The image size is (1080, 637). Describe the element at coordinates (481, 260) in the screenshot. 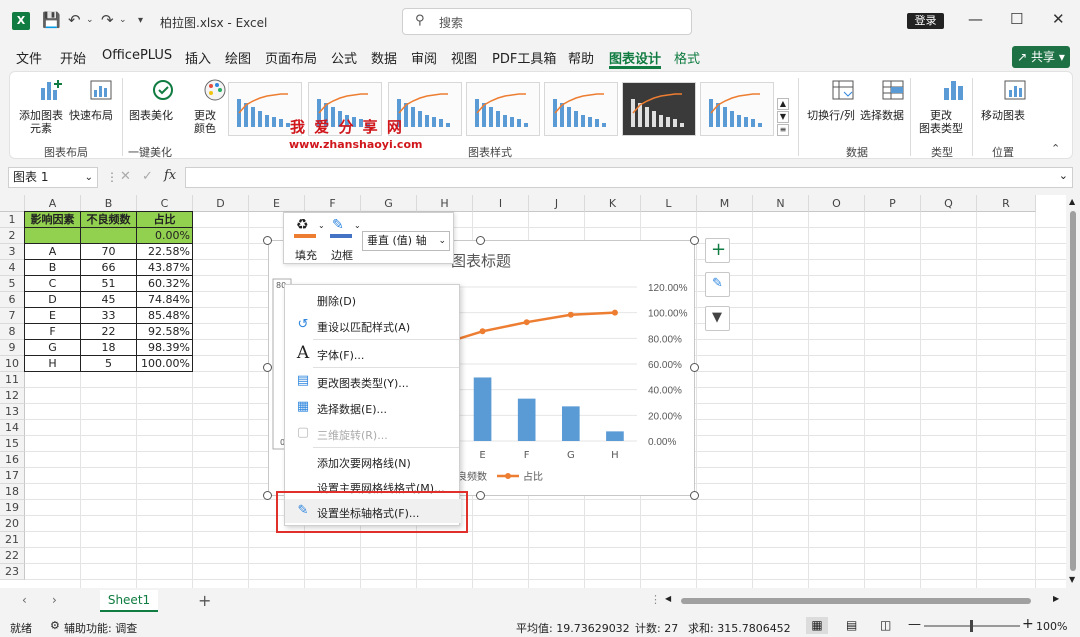

I see `chart-title: 图表标题` at that location.